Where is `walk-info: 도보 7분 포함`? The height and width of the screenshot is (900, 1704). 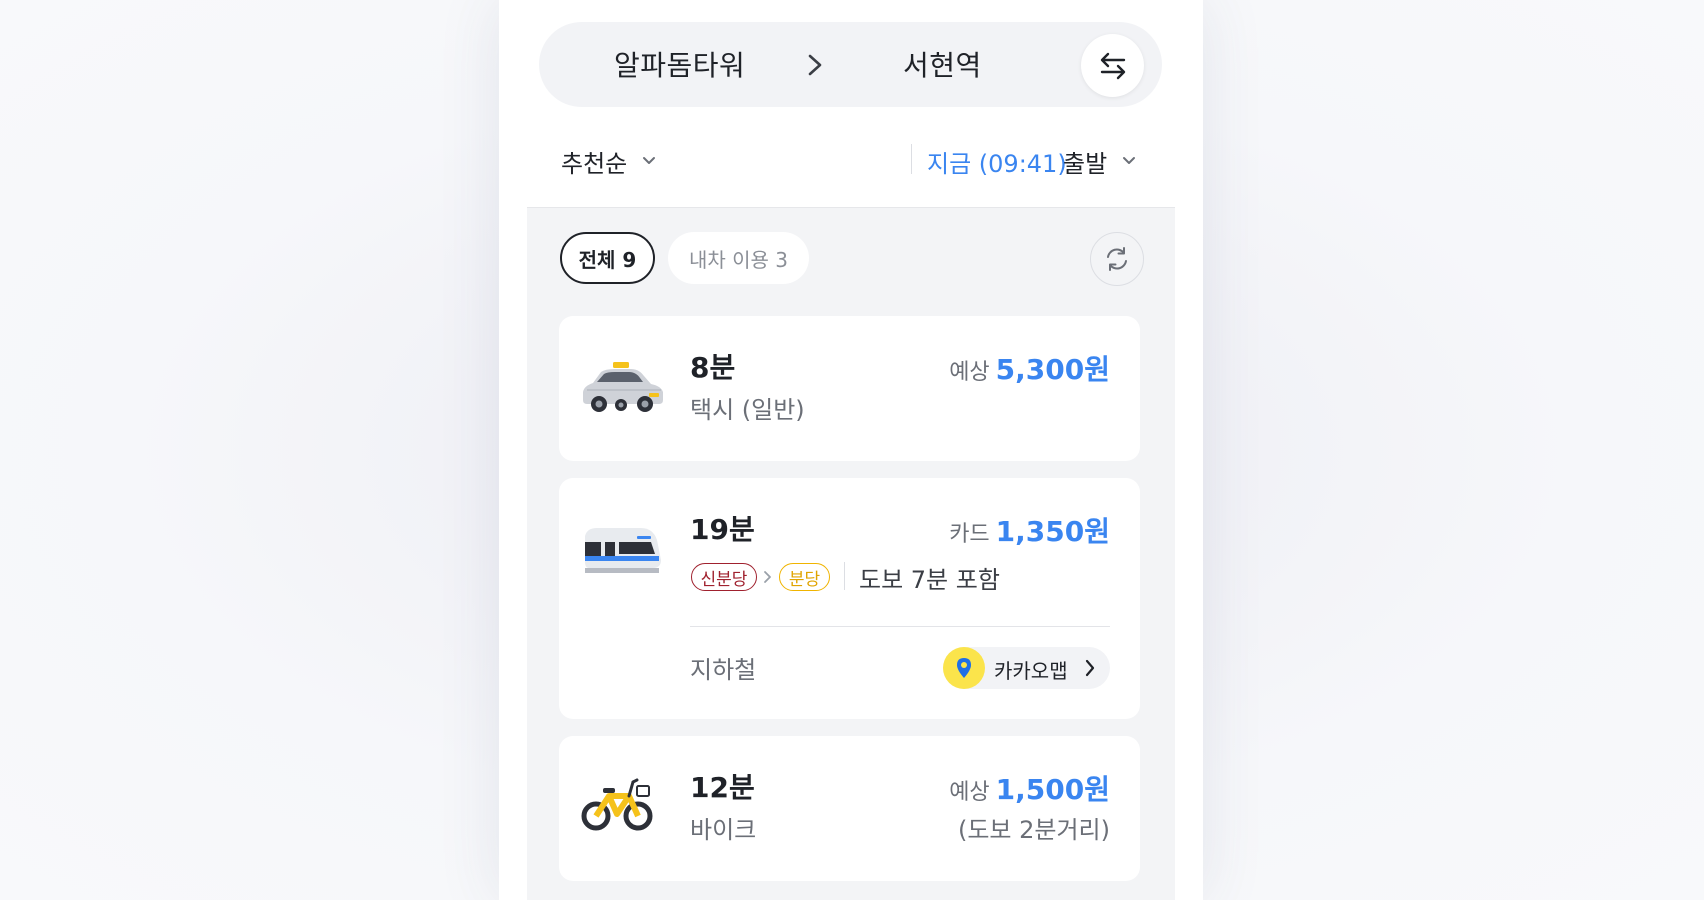
walk-info: 도보 7분 포함 is located at coordinates (929, 580).